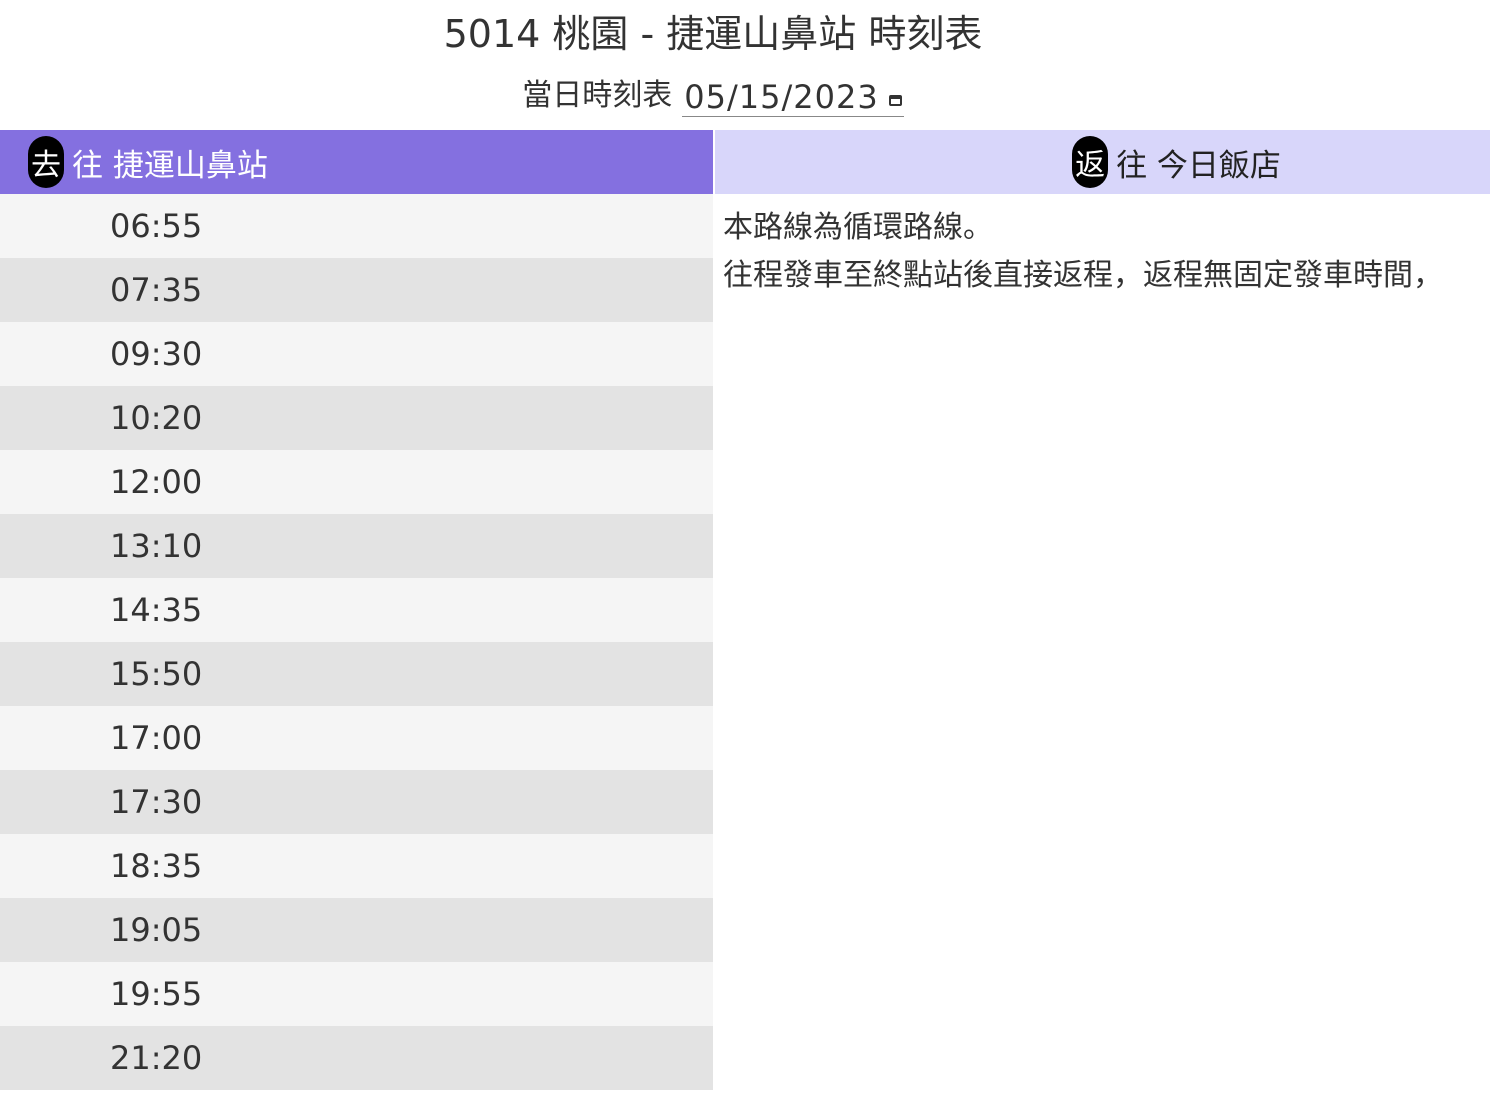  What do you see at coordinates (46, 162) in the screenshot?
I see `outbound-badge: 去` at bounding box center [46, 162].